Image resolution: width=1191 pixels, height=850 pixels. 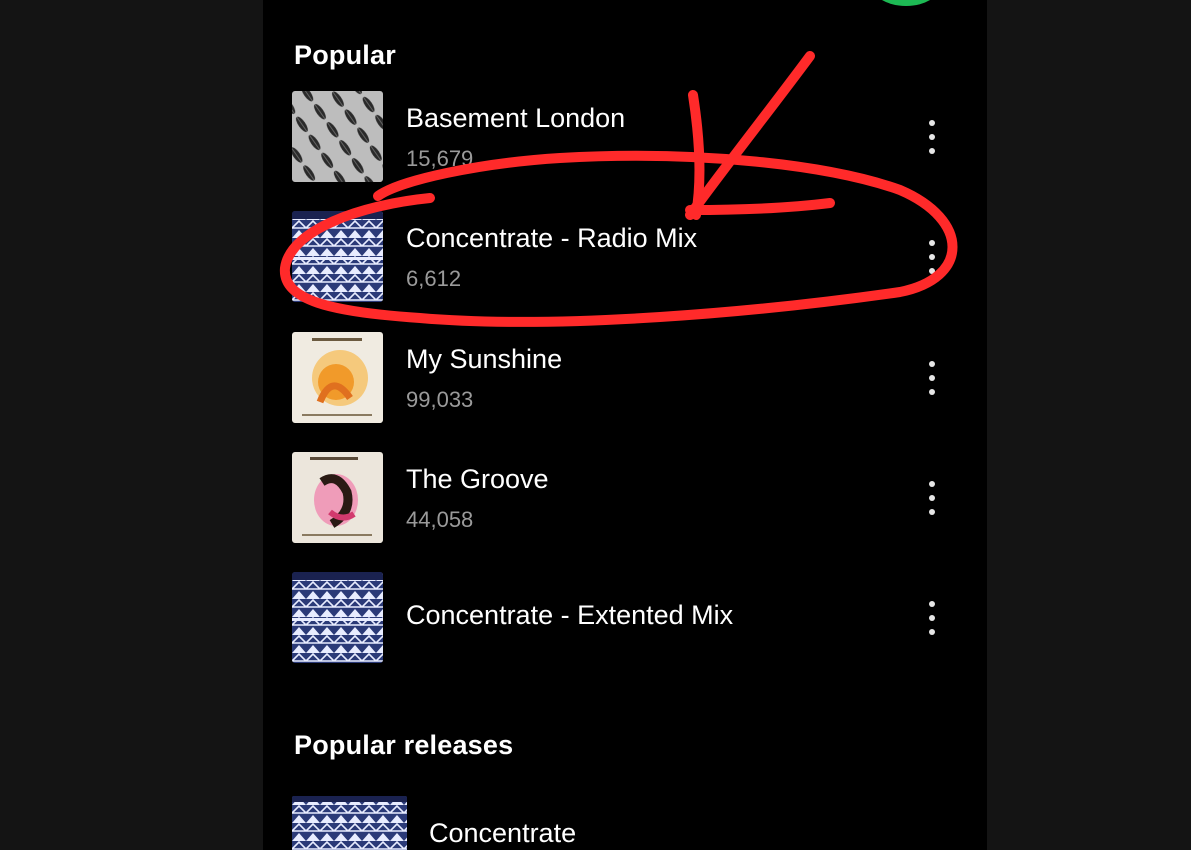 What do you see at coordinates (570, 615) in the screenshot?
I see `track-title: Concentrate - Extented Mix` at bounding box center [570, 615].